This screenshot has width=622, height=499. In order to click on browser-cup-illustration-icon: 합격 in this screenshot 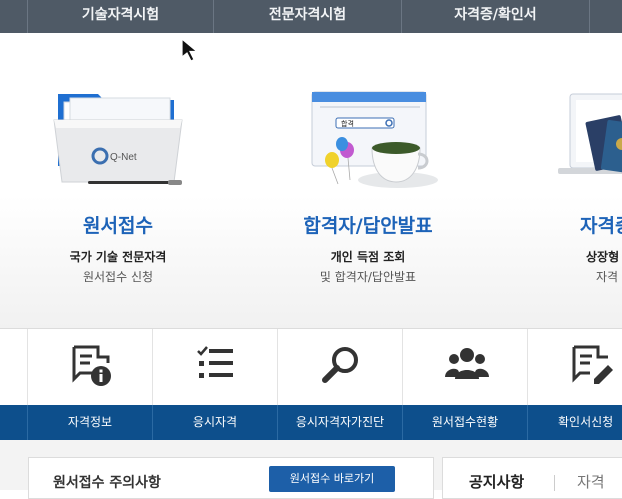, I will do `click(374, 139)`.